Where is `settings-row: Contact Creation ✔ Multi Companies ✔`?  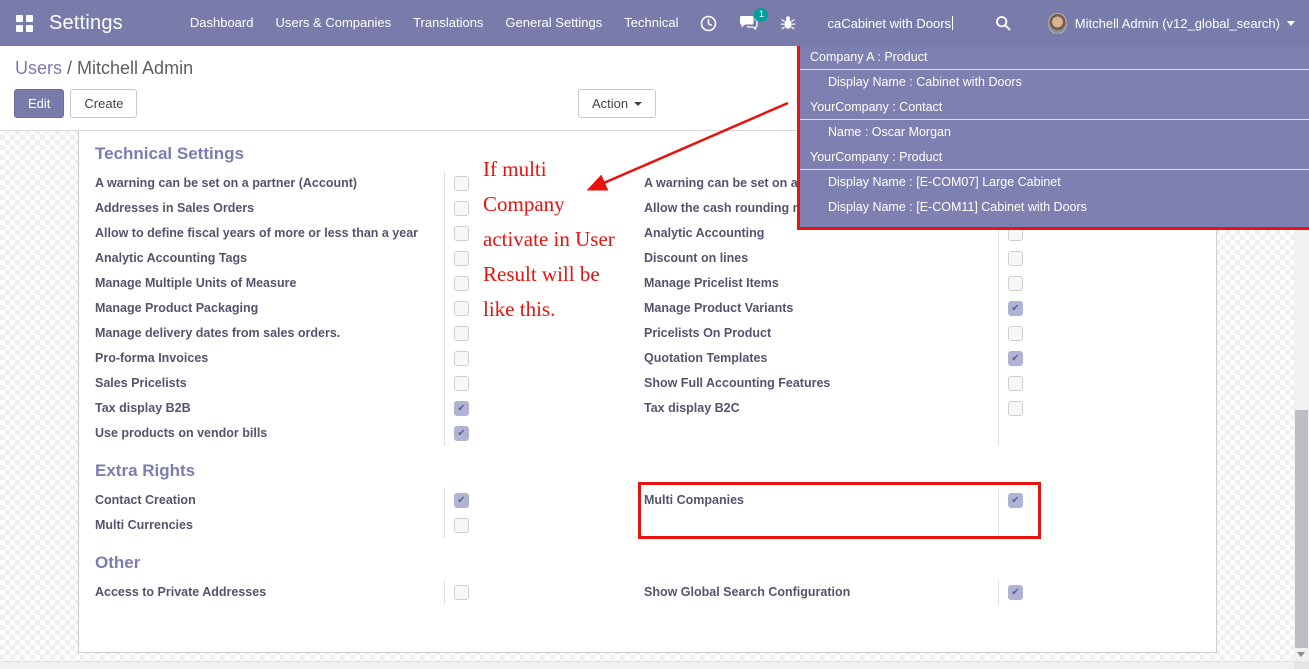 settings-row: Contact Creation ✔ Multi Companies ✔ is located at coordinates (655, 500).